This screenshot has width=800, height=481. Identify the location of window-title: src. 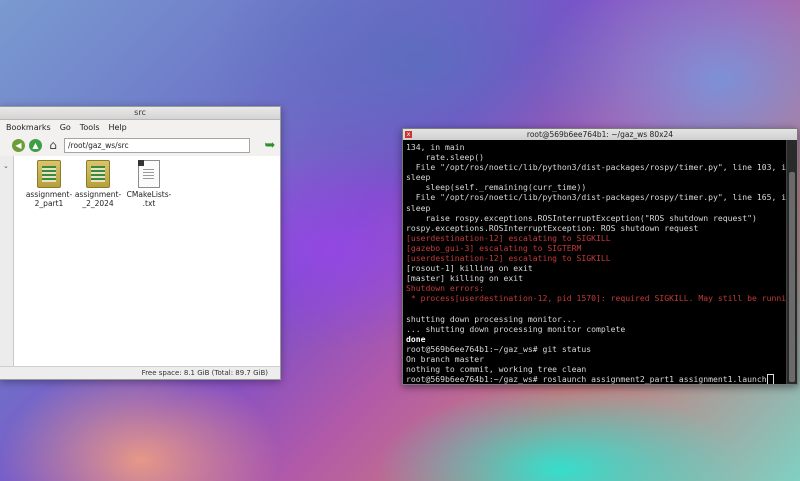
(140, 113).